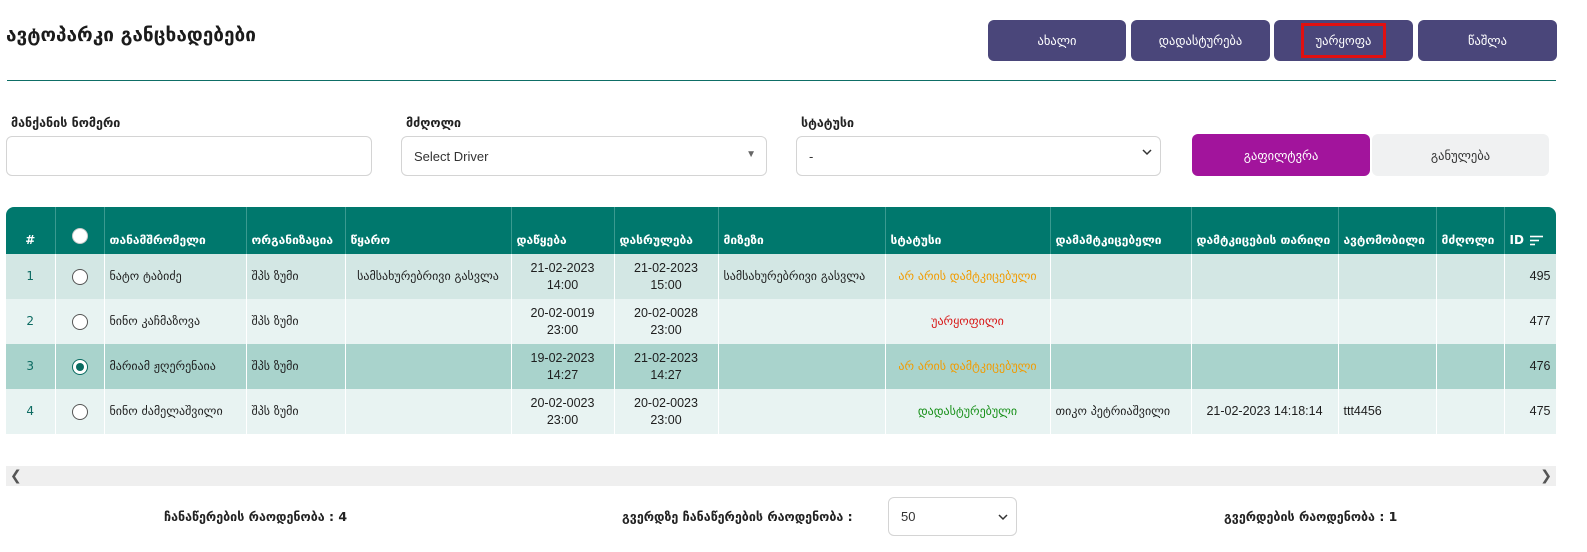 The height and width of the screenshot is (552, 1587). I want to click on per-page-label: გვერდზე ჩანაწერების რაოდენობა :, so click(737, 516).